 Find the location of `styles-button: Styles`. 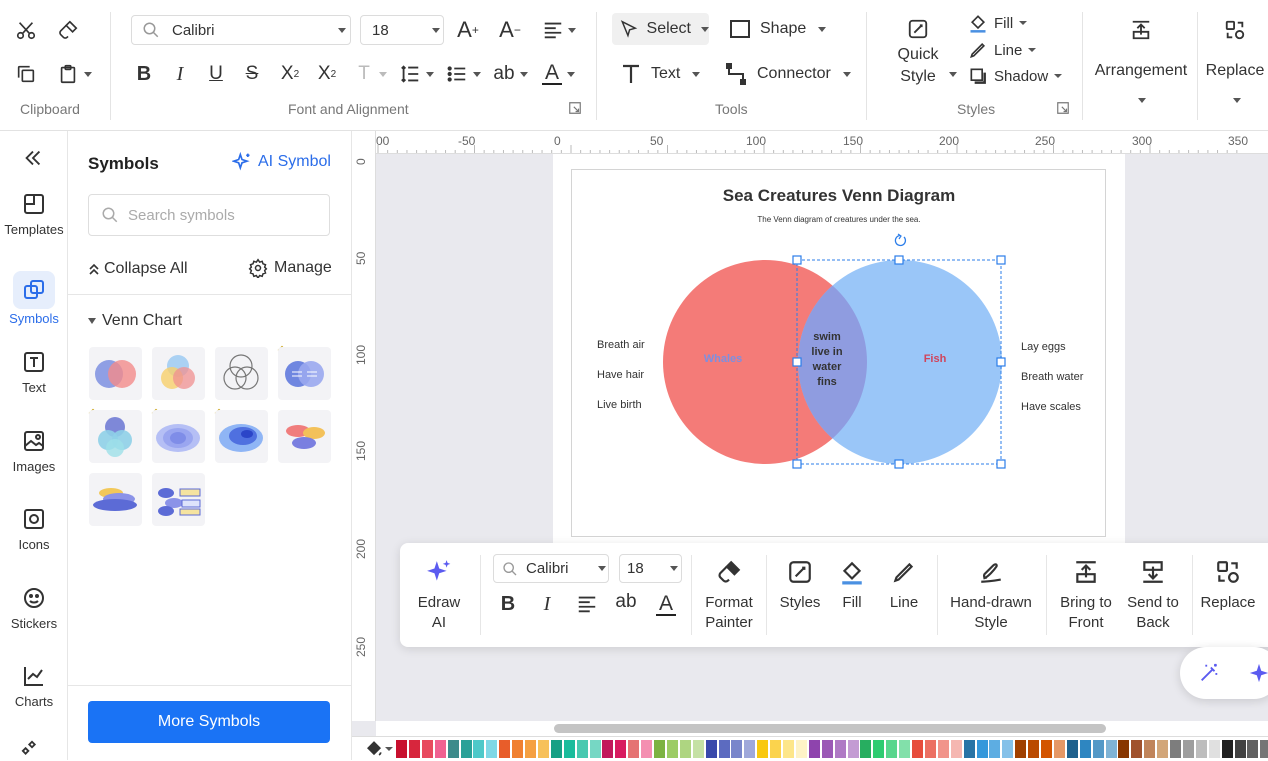

styles-button: Styles is located at coordinates (800, 586).